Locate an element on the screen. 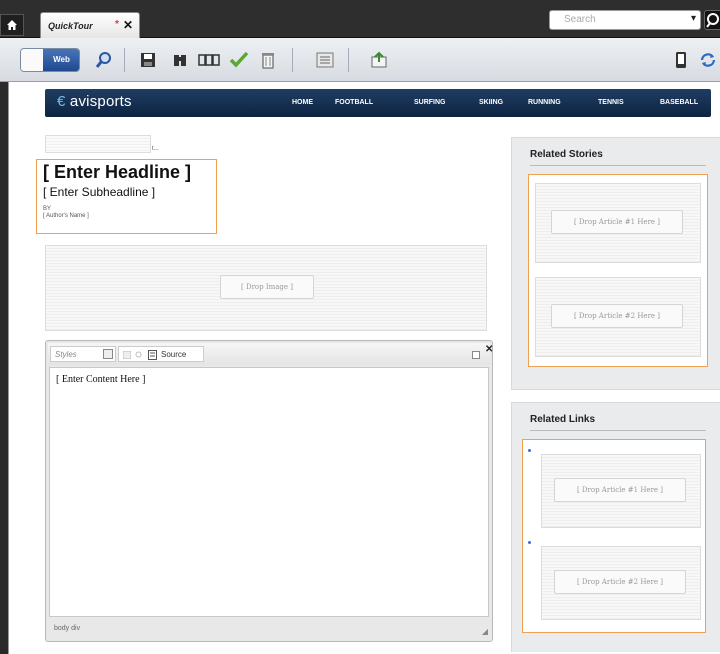 The image size is (720, 654). binoculars-icon is located at coordinates (180, 60).